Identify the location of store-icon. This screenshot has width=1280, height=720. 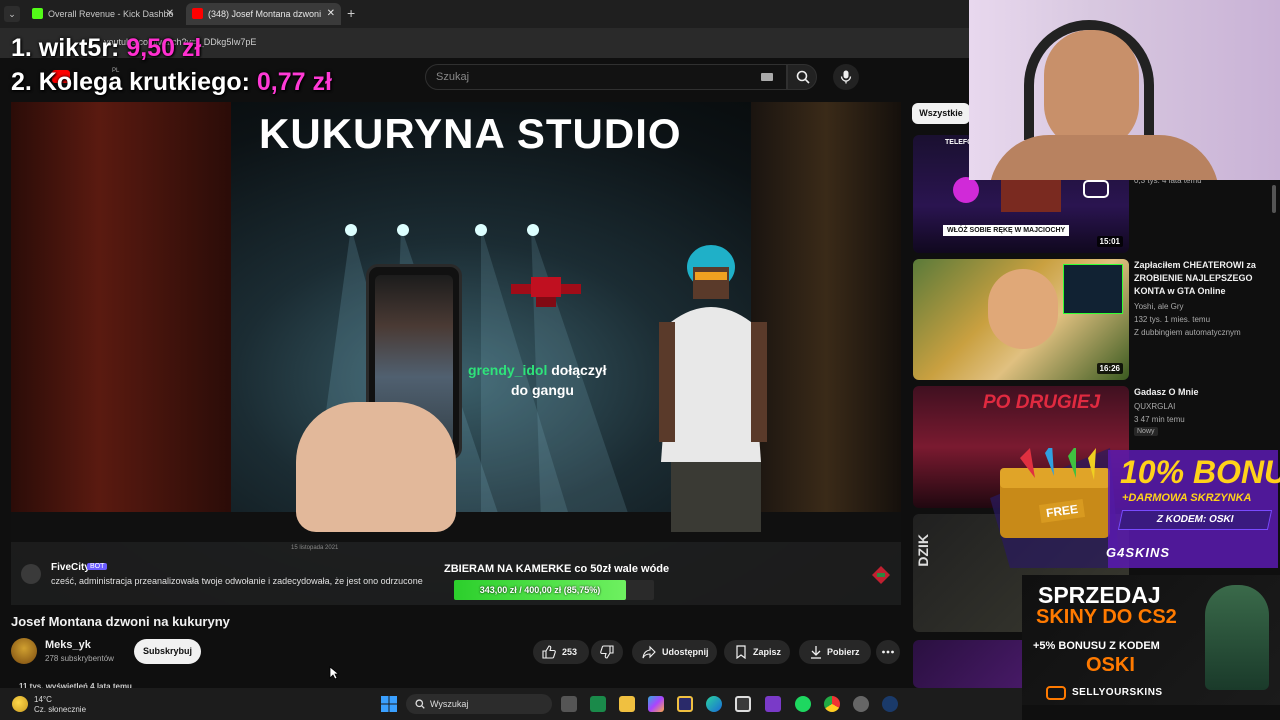
(743, 704).